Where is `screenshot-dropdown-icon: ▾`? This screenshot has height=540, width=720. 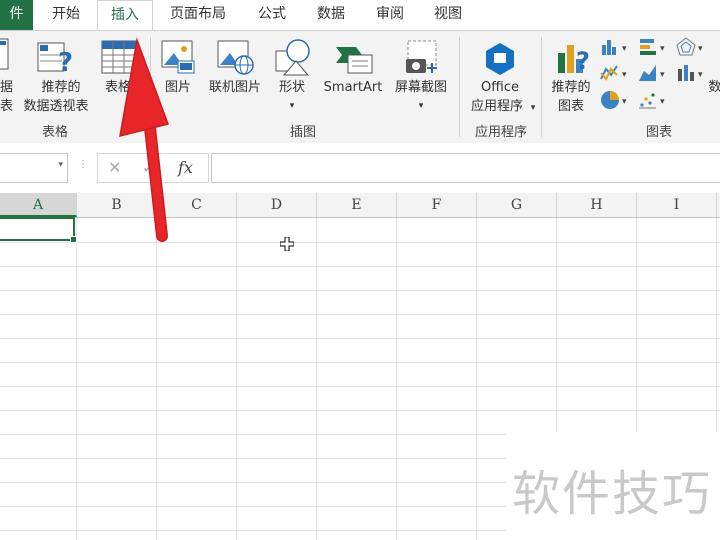
screenshot-dropdown-icon: ▾ is located at coordinates (421, 106).